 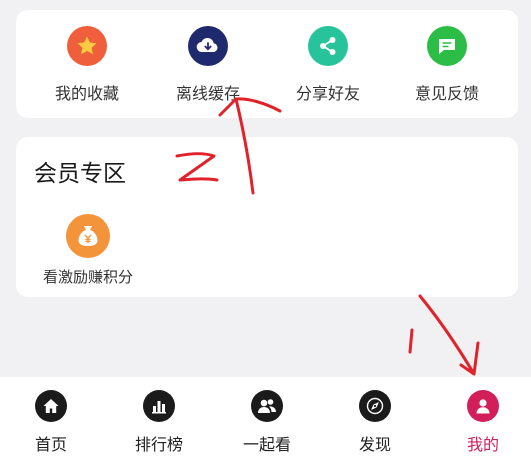 I want to click on tab-discover: 发现, so click(x=375, y=422).